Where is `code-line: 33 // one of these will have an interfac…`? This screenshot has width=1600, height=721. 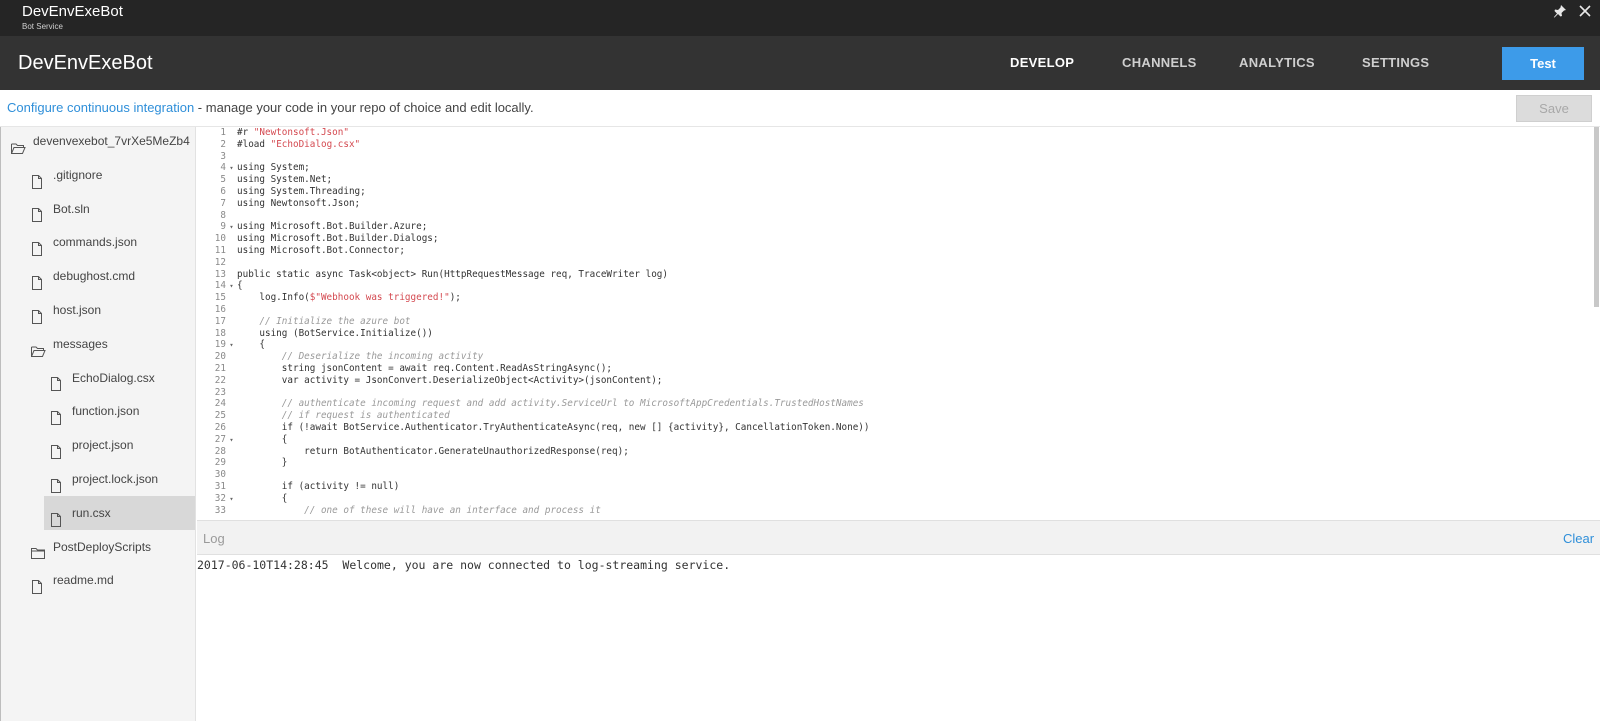 code-line: 33 // one of these will have an interfac… is located at coordinates (399, 511).